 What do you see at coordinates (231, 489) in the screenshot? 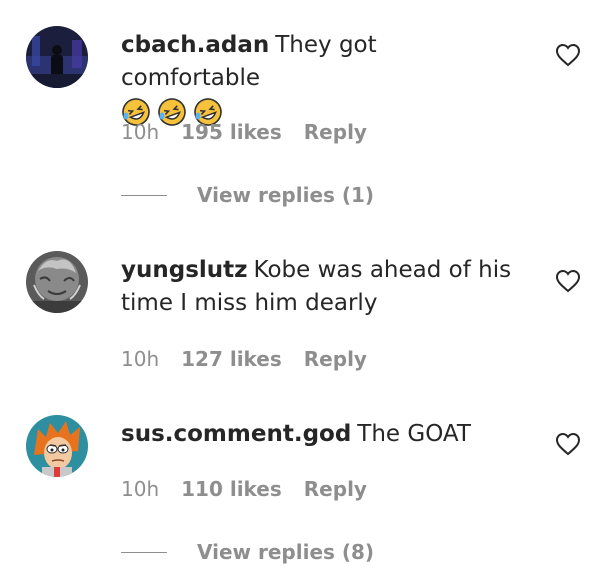
I see `comment-likes: 110 likes` at bounding box center [231, 489].